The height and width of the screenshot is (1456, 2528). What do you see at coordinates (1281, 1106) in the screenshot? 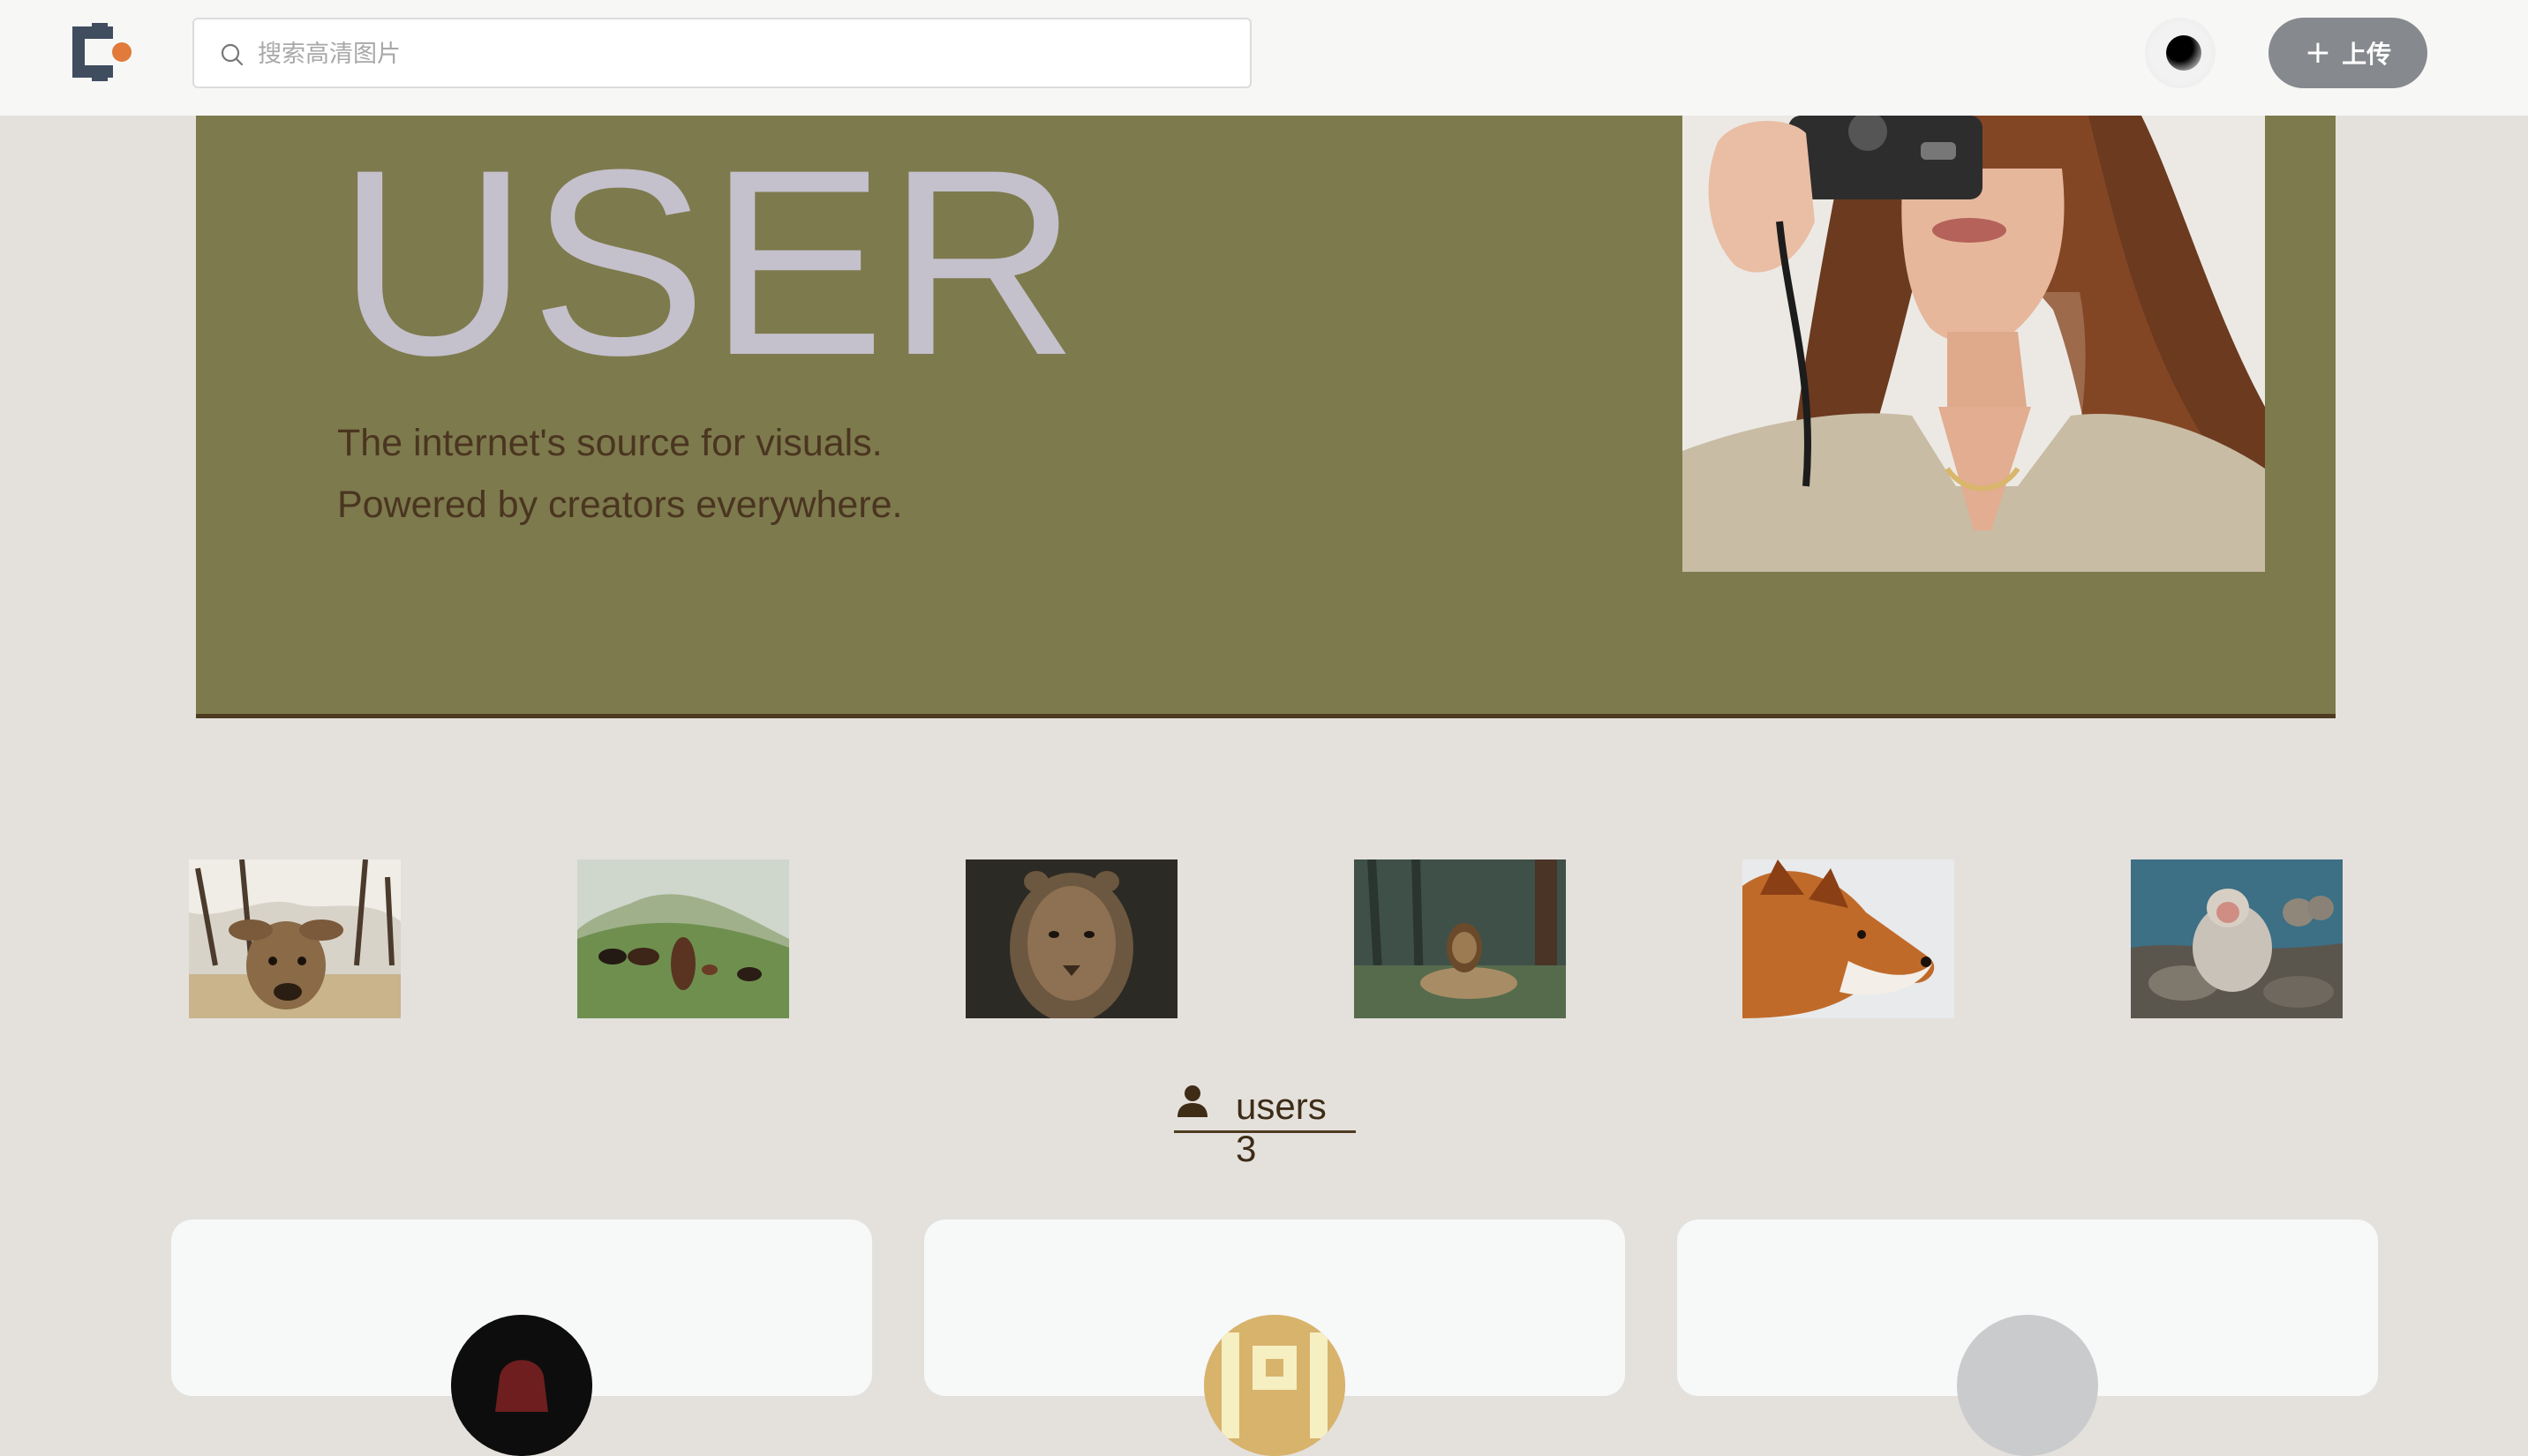
I see `users-label: users` at bounding box center [1281, 1106].